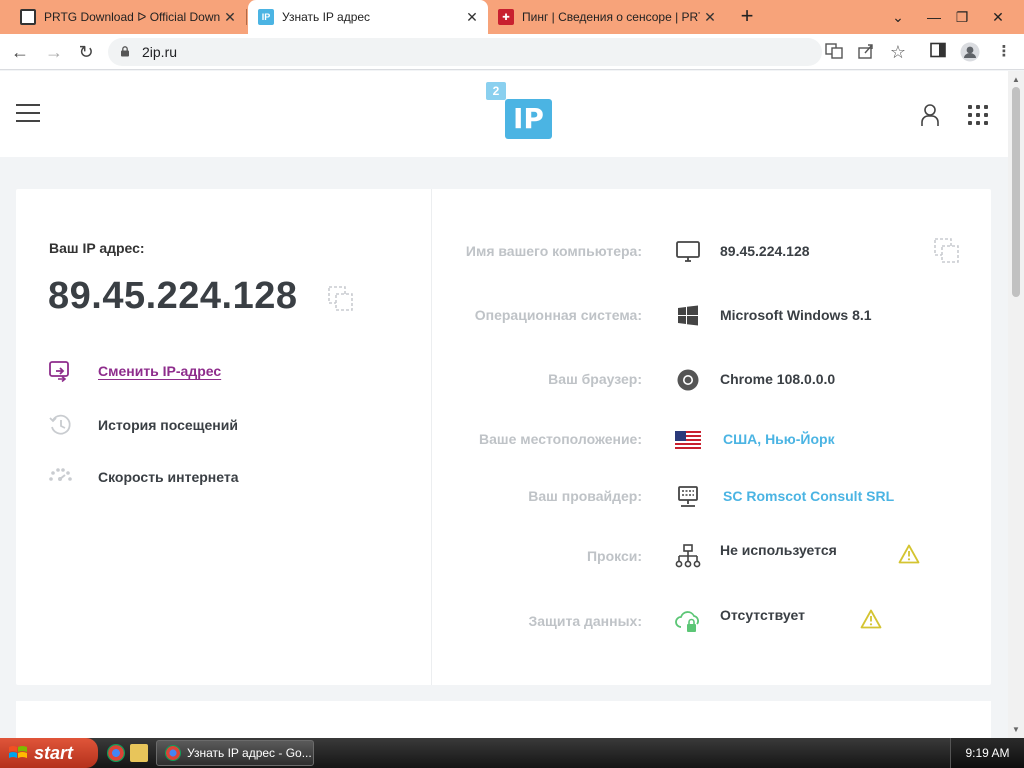 The image size is (1024, 768). I want to click on start-label: start, so click(54, 752).